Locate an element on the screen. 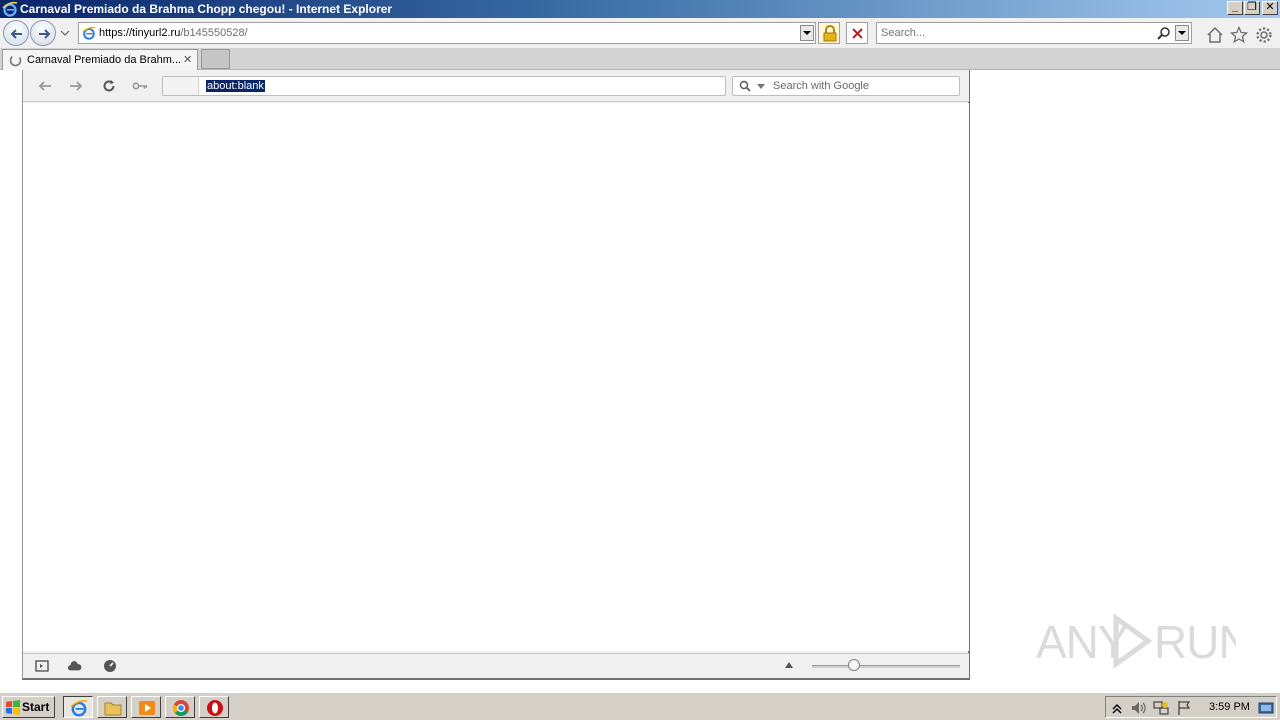 The width and height of the screenshot is (1280, 720). flag-icon is located at coordinates (1184, 708).